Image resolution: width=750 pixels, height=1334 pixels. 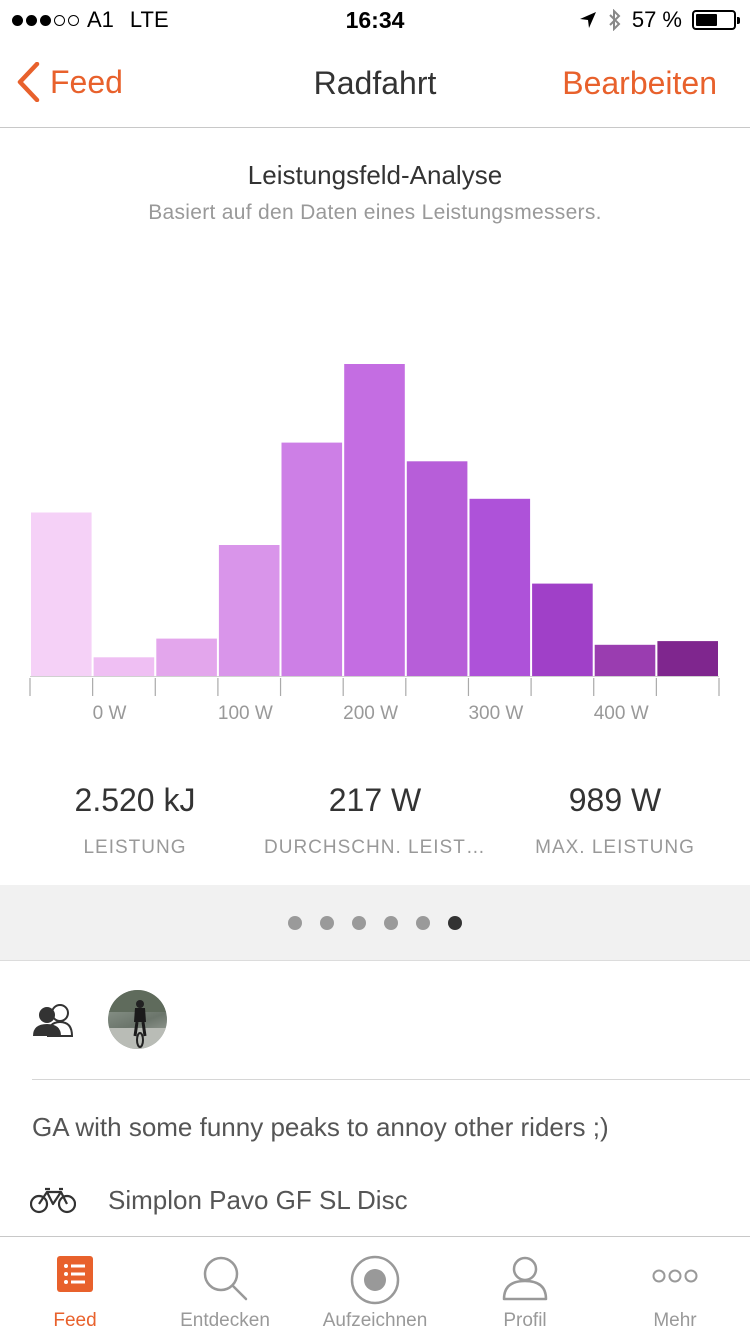 I want to click on stat-average-power: 217 W DURCHSCHN. LEISTUNG, so click(x=375, y=820).